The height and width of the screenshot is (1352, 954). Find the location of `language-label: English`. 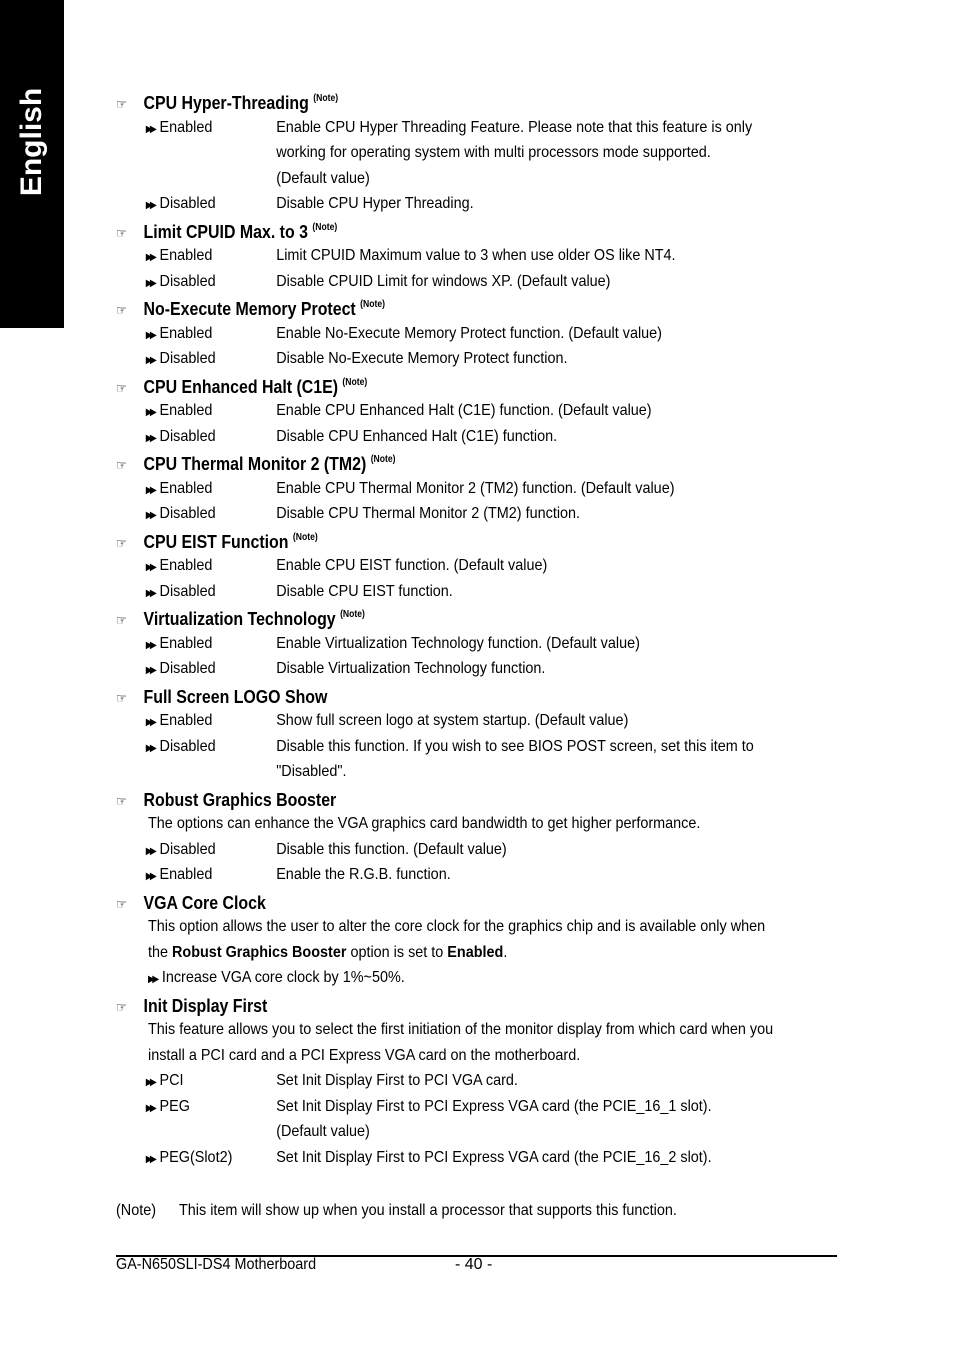

language-label: English is located at coordinates (31, 142).